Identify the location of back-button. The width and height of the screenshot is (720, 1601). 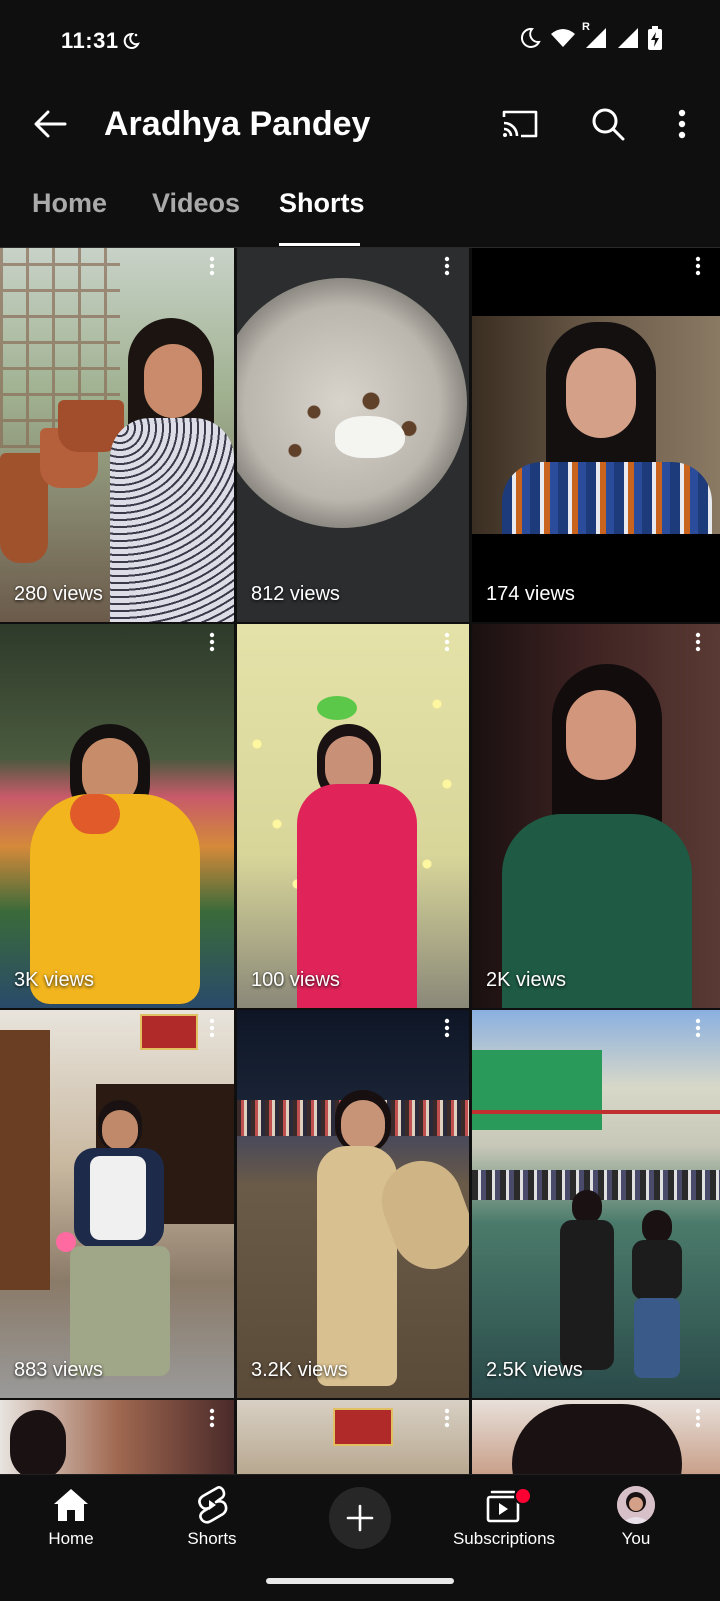
(50, 124).